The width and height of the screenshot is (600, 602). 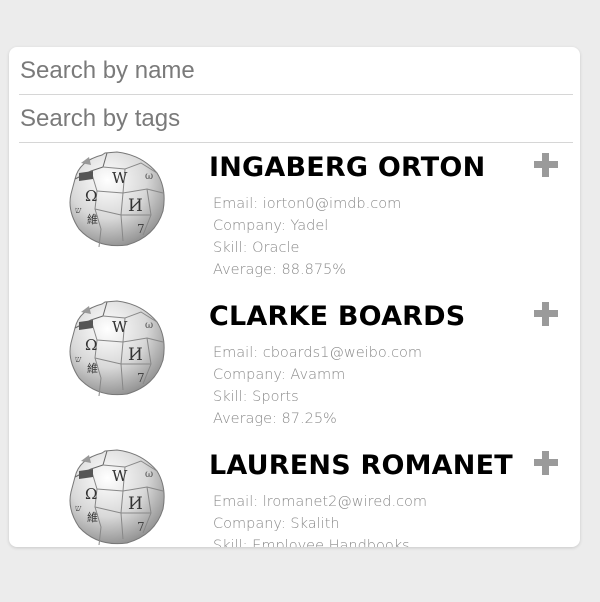 What do you see at coordinates (279, 375) in the screenshot?
I see `student-company: Company: Avamm` at bounding box center [279, 375].